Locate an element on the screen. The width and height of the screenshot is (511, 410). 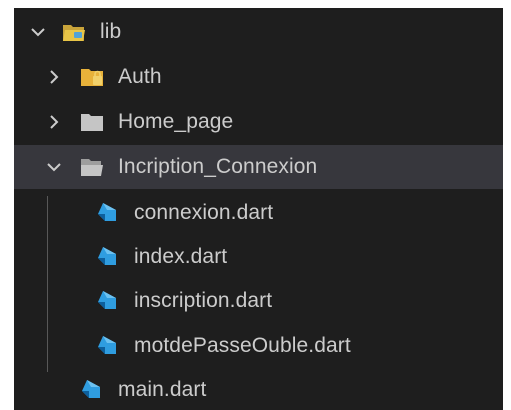
tree-item-motdepasseouble-dart: motdePasseOuble.dart is located at coordinates (258, 346).